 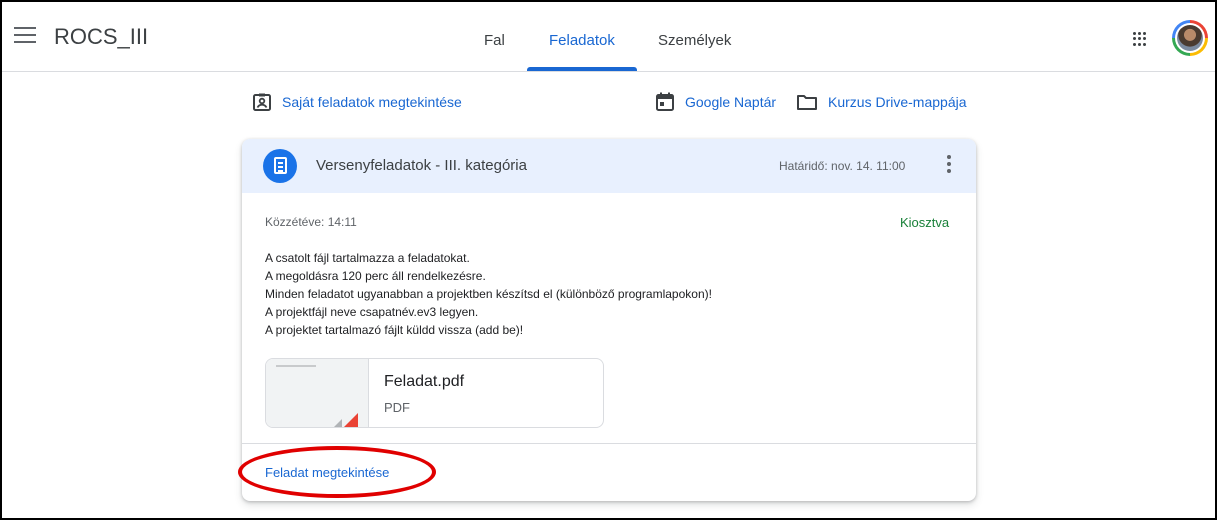 I want to click on more-options-icon, so click(x=949, y=166).